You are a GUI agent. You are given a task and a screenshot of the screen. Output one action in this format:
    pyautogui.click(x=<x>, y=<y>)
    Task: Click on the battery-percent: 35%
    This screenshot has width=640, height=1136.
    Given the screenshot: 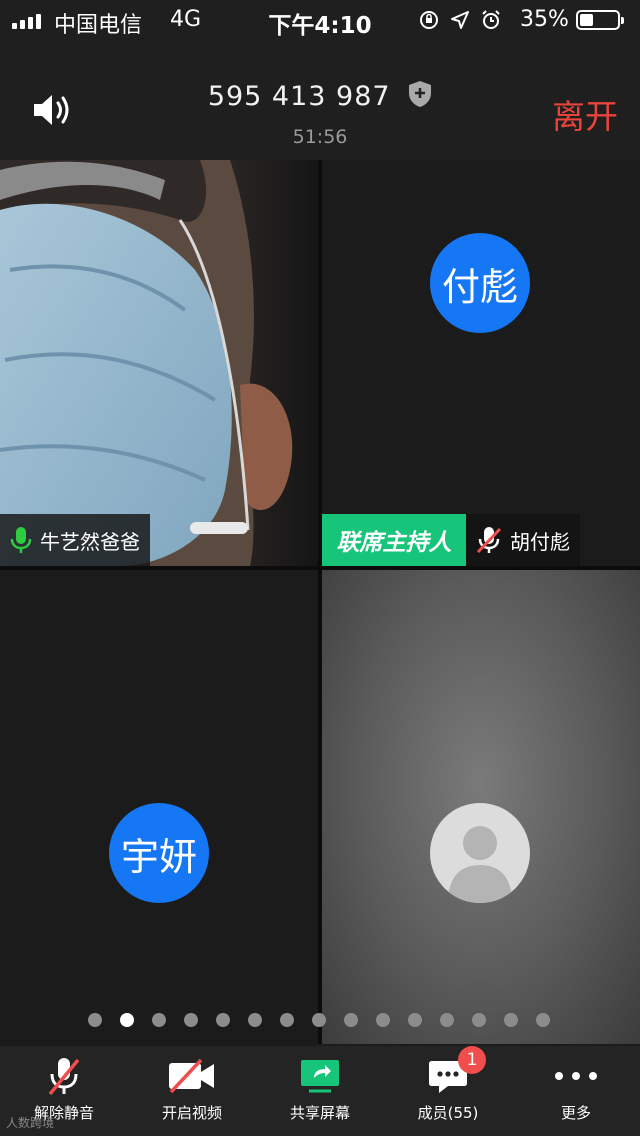 What is the action you would take?
    pyautogui.click(x=544, y=19)
    